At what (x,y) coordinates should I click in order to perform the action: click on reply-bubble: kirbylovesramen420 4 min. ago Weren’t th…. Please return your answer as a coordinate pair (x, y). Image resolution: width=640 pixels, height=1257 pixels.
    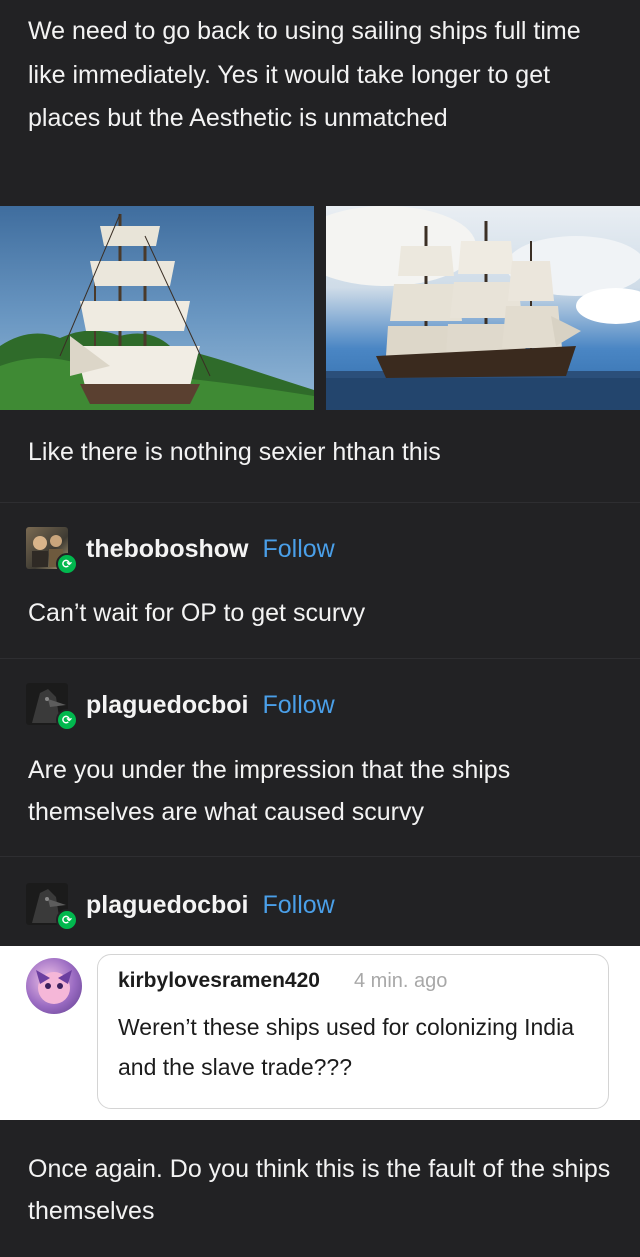
    Looking at the image, I should click on (353, 1031).